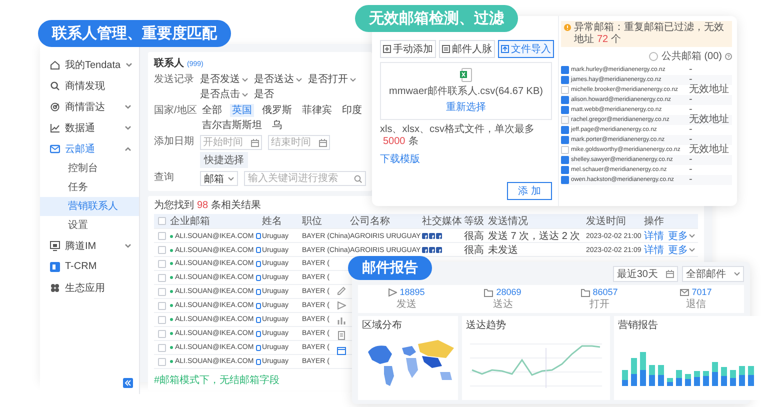  What do you see at coordinates (219, 178) in the screenshot?
I see `field-select: 邮箱` at bounding box center [219, 178].